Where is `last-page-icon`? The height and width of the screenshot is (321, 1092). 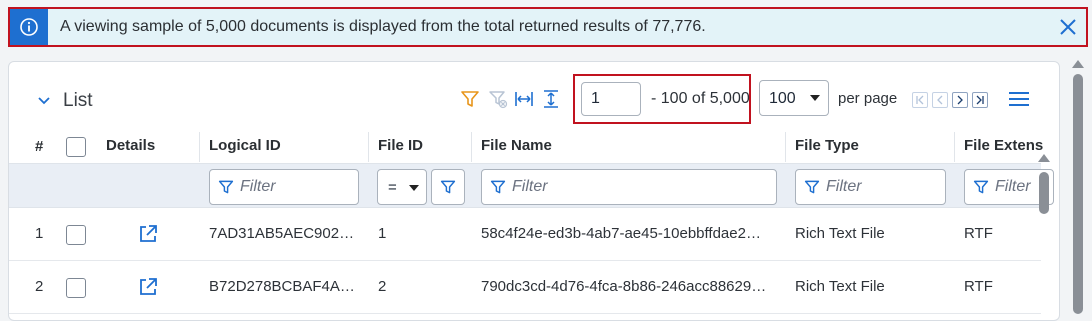
last-page-icon is located at coordinates (980, 100).